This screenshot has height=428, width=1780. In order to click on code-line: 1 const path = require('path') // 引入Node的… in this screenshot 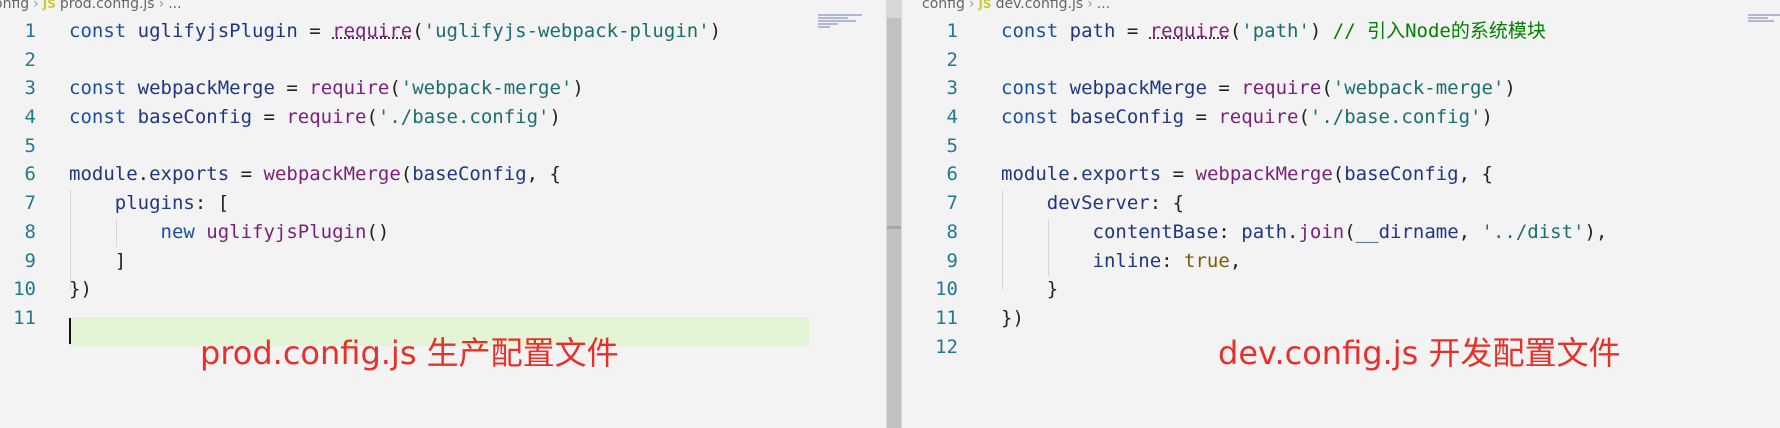, I will do `click(1341, 31)`.